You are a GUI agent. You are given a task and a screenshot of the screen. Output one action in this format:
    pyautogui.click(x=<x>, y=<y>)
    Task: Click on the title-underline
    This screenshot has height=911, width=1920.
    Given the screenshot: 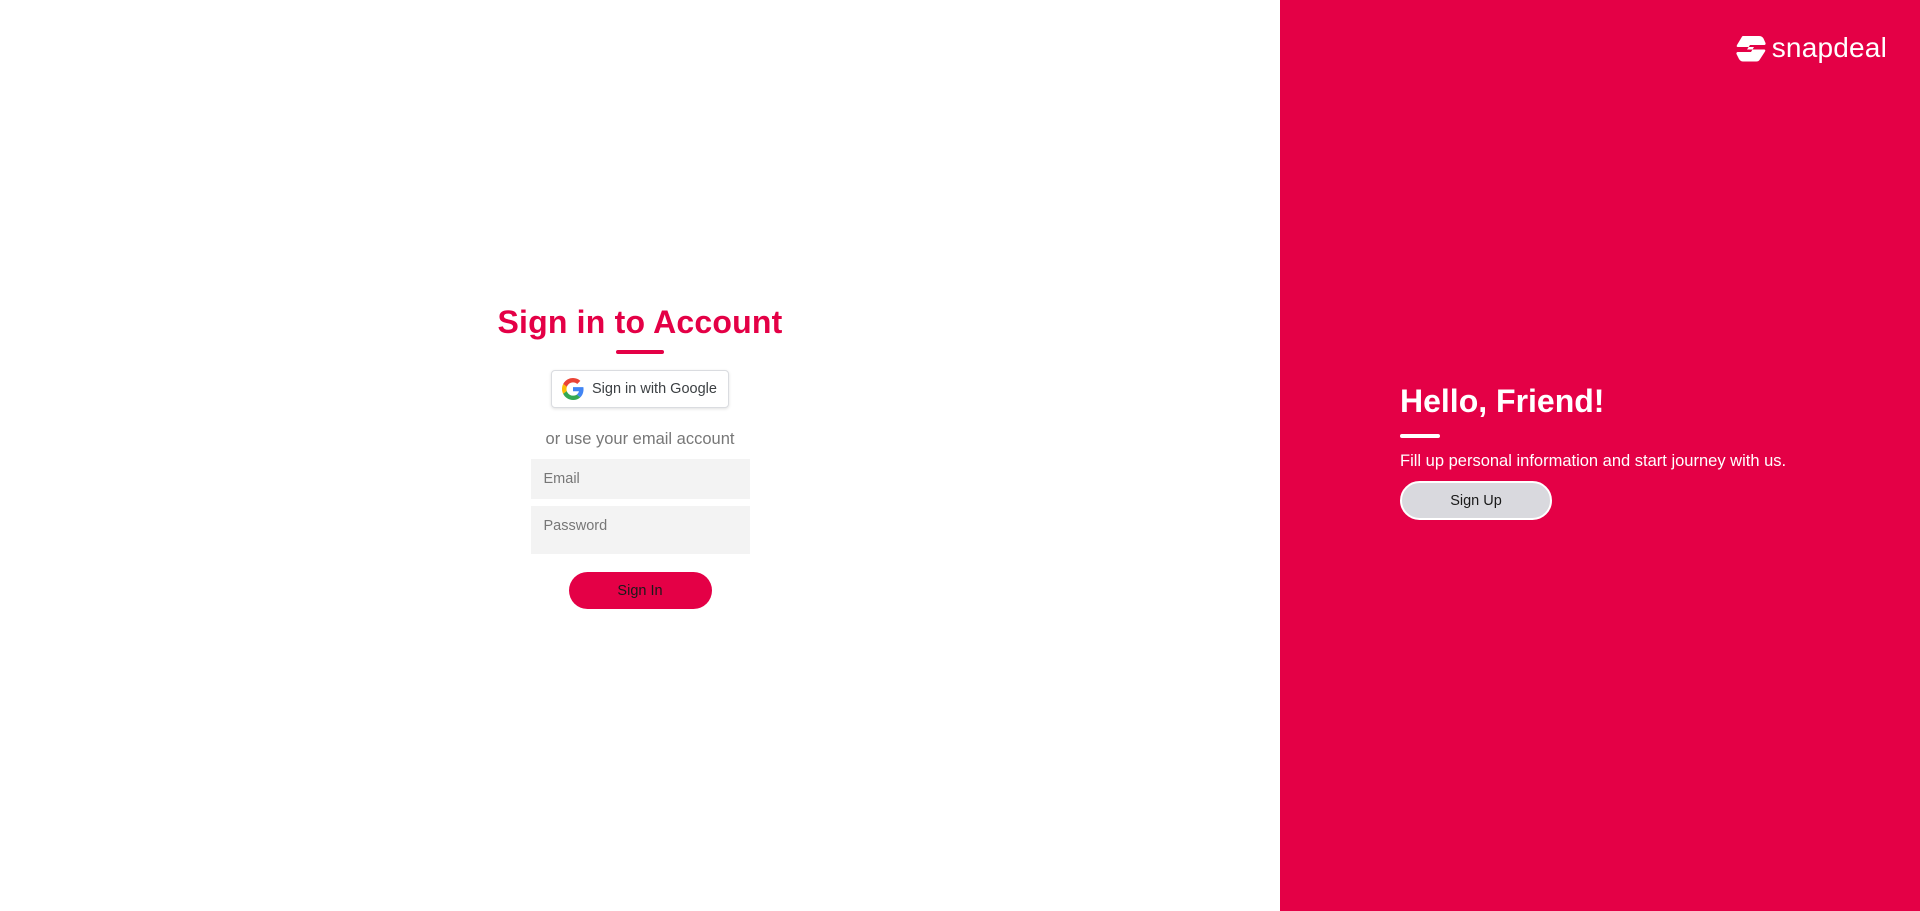 What is the action you would take?
    pyautogui.click(x=640, y=352)
    